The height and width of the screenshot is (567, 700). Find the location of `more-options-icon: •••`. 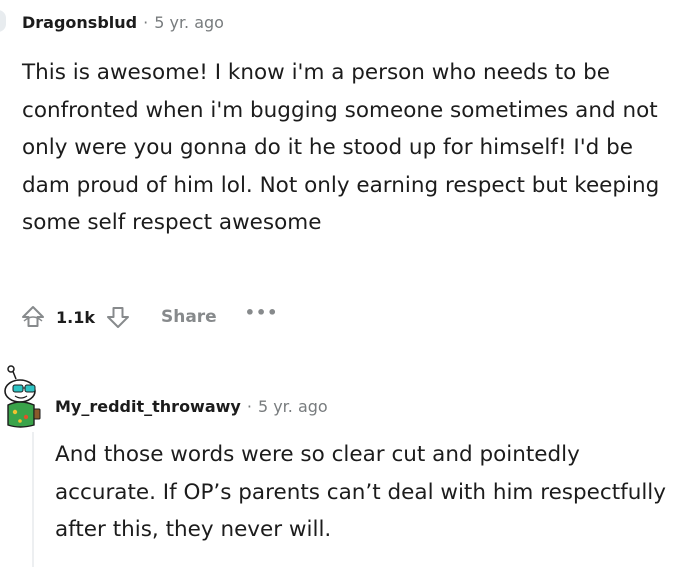

more-options-icon: ••• is located at coordinates (262, 313).